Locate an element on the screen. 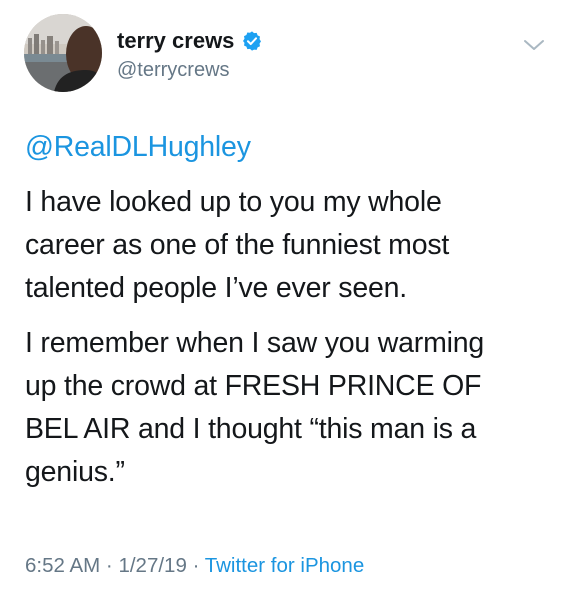  tweet-source-link: Twitter for iPhone is located at coordinates (285, 565).